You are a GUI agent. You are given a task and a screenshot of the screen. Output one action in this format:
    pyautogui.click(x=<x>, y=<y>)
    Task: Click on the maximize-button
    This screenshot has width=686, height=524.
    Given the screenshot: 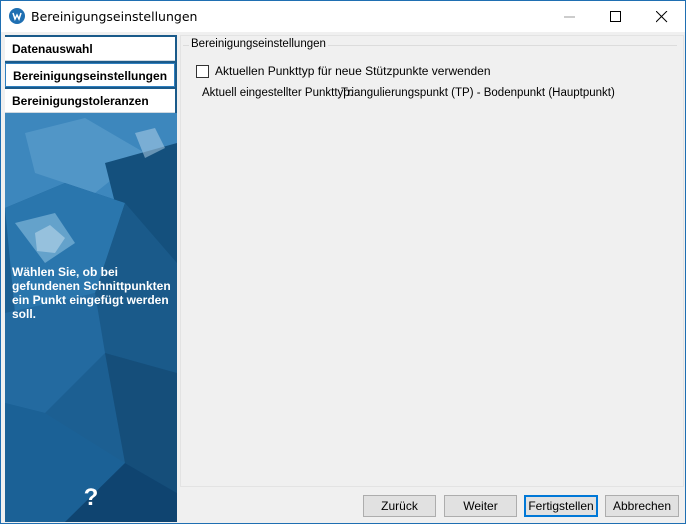 What is the action you would take?
    pyautogui.click(x=616, y=16)
    